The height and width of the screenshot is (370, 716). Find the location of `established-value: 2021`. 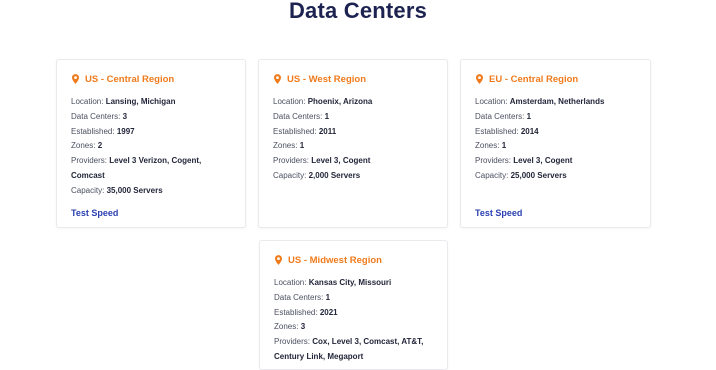

established-value: 2021 is located at coordinates (328, 312).